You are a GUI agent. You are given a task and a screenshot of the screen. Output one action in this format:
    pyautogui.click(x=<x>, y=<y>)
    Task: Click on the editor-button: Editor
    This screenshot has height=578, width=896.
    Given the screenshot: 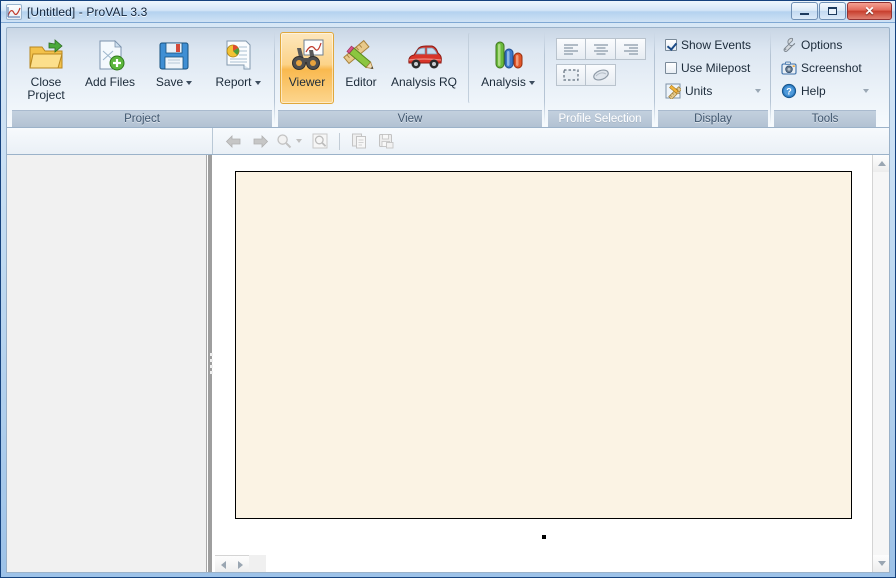 What is the action you would take?
    pyautogui.click(x=361, y=68)
    